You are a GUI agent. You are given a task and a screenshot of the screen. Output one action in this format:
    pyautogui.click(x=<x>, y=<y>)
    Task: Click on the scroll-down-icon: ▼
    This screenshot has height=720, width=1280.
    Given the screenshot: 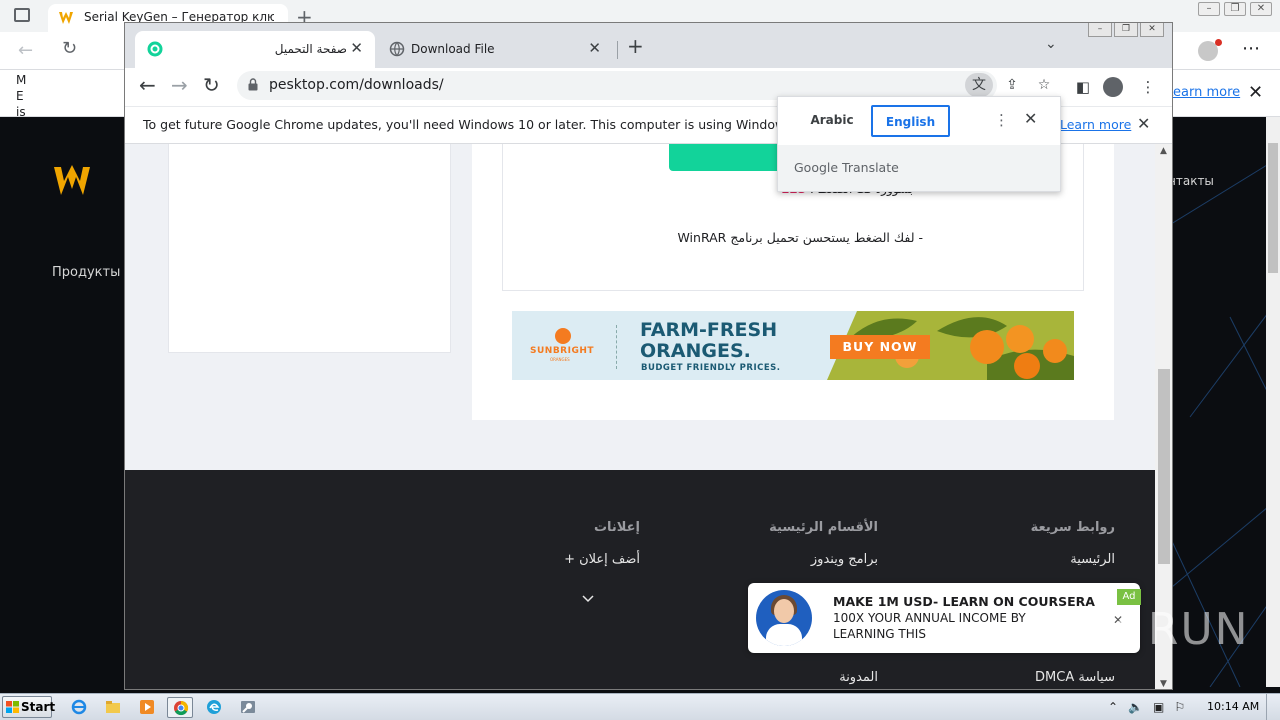 What is the action you would take?
    pyautogui.click(x=1163, y=684)
    